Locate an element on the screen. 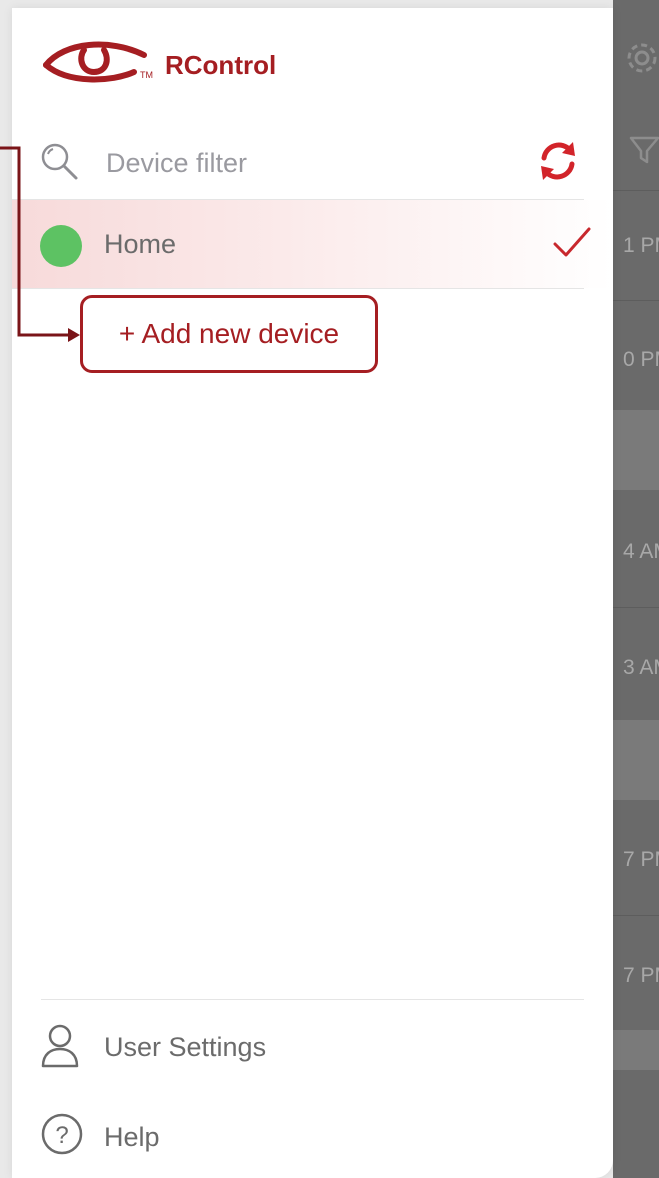 The width and height of the screenshot is (659, 1178). svg-text: TM is located at coordinates (146, 75).